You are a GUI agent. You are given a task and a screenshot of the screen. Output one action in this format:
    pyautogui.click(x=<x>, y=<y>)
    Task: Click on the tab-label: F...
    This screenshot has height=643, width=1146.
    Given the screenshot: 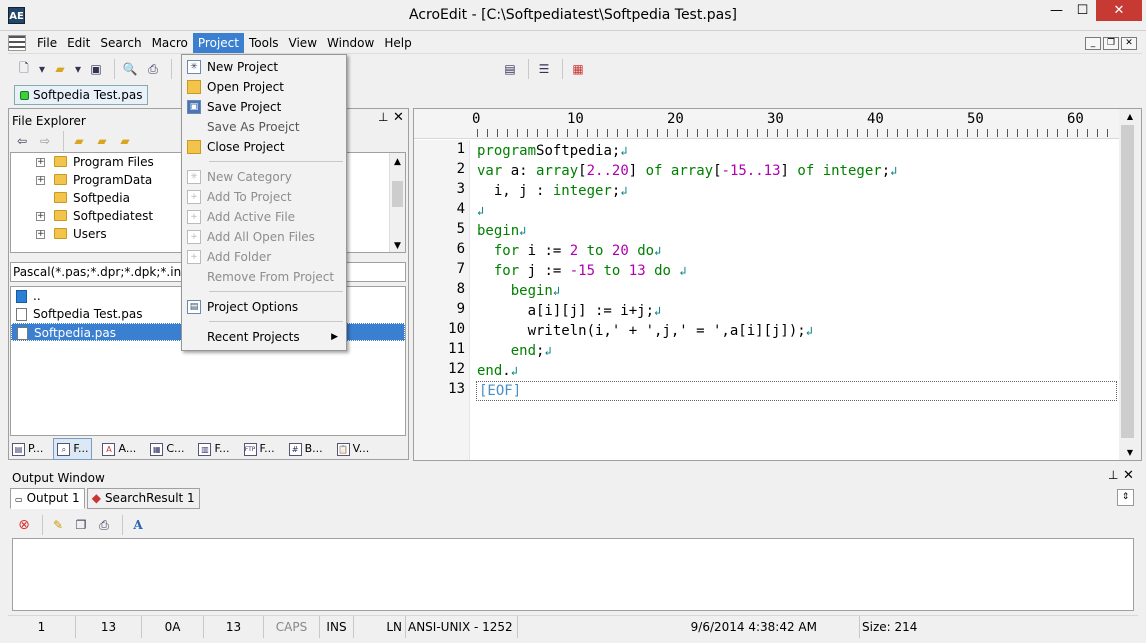 What is the action you would take?
    pyautogui.click(x=222, y=448)
    